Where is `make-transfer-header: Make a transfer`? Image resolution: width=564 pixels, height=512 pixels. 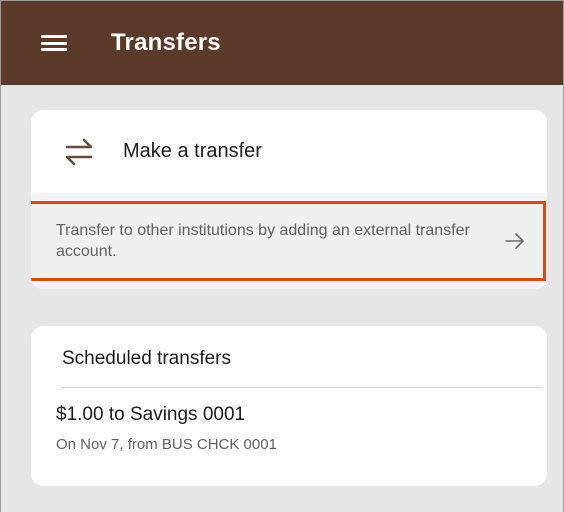
make-transfer-header: Make a transfer is located at coordinates (289, 151).